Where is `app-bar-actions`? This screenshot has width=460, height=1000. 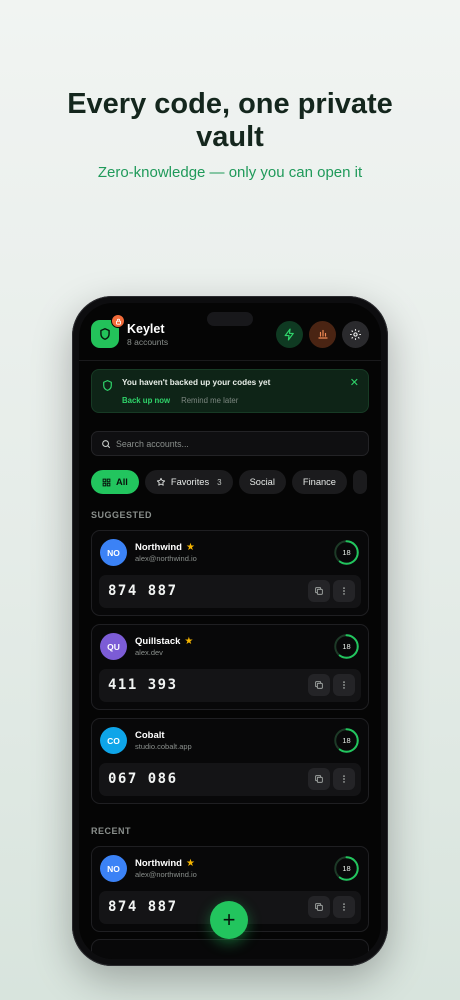
app-bar-actions is located at coordinates (322, 334).